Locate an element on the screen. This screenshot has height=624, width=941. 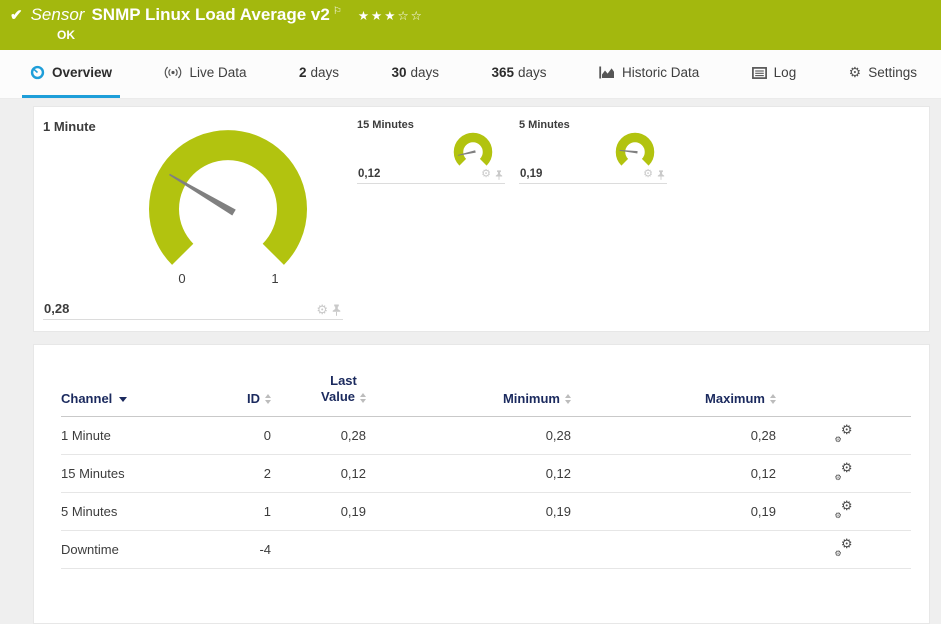
stars-empty-icon: ☆☆ is located at coordinates (410, 16).